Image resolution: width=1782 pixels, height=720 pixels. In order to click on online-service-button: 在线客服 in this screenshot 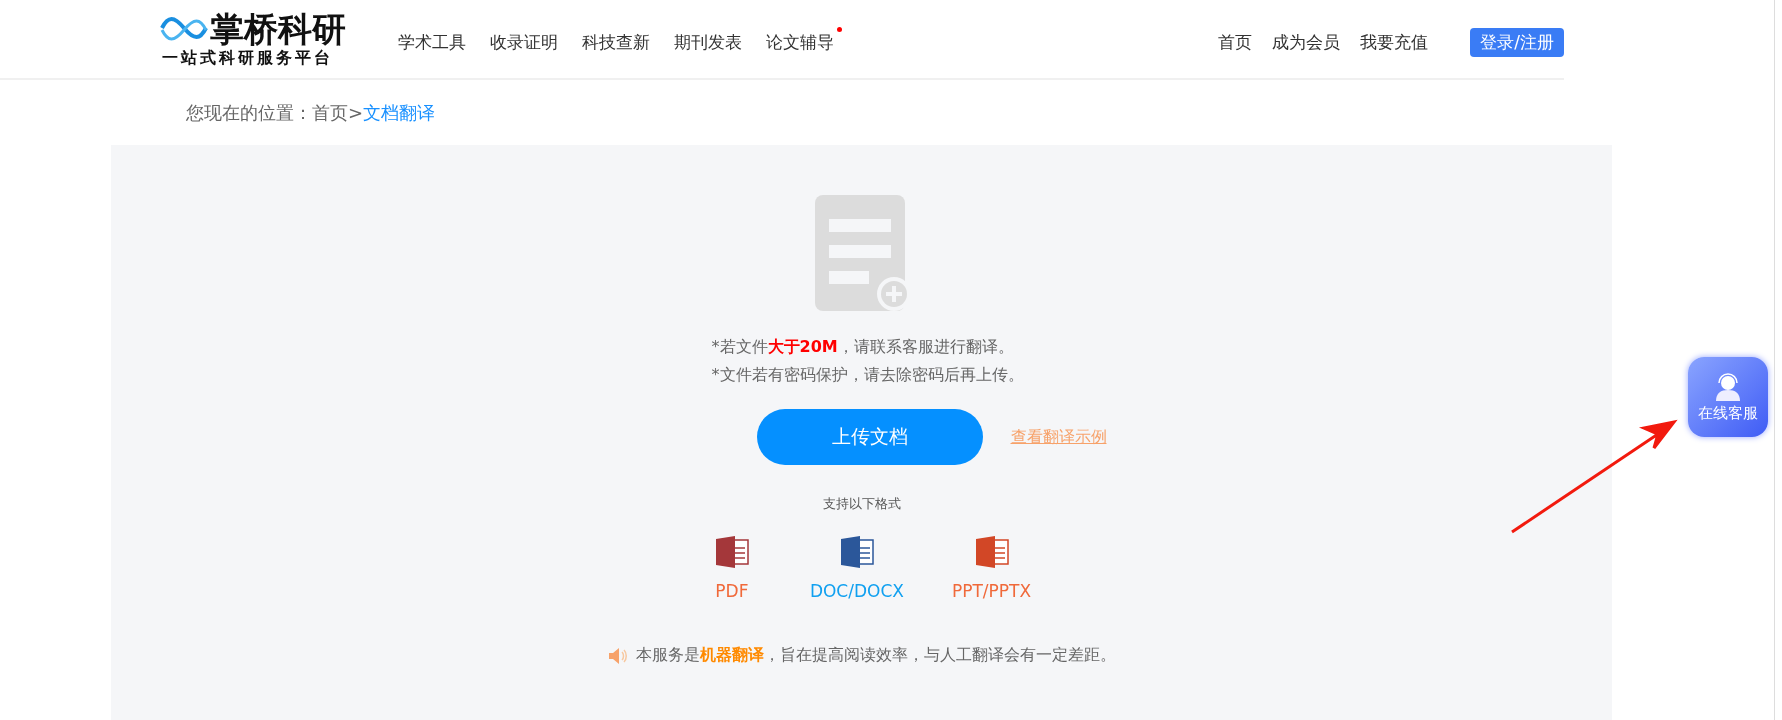, I will do `click(1728, 397)`.